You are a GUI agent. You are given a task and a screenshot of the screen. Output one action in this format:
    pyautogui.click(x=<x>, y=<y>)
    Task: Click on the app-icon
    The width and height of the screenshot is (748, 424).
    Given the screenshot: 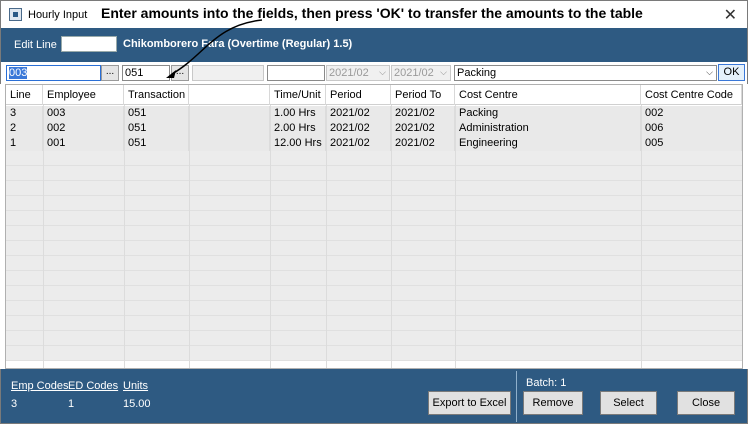 What is the action you would take?
    pyautogui.click(x=15, y=14)
    